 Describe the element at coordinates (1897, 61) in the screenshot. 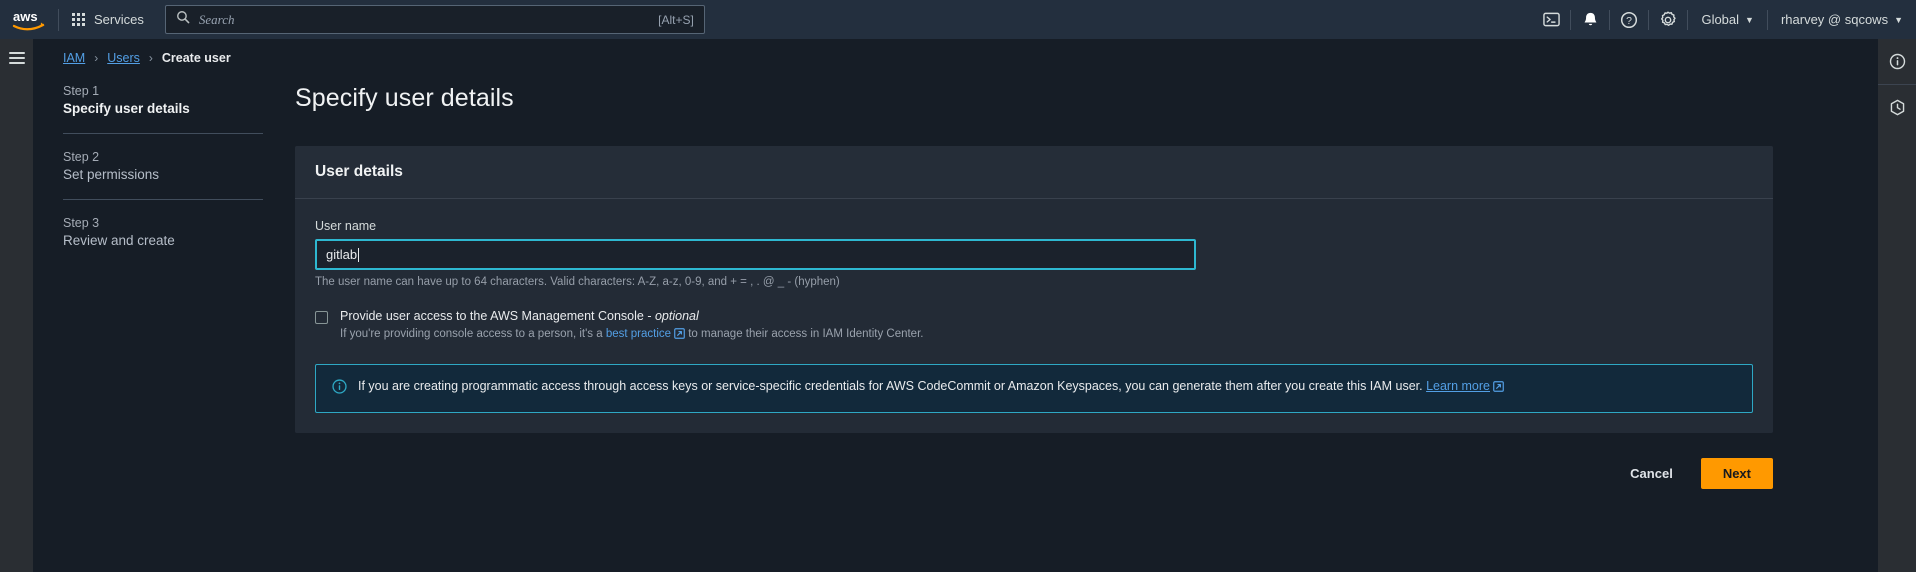

I see `info-panel-button` at that location.